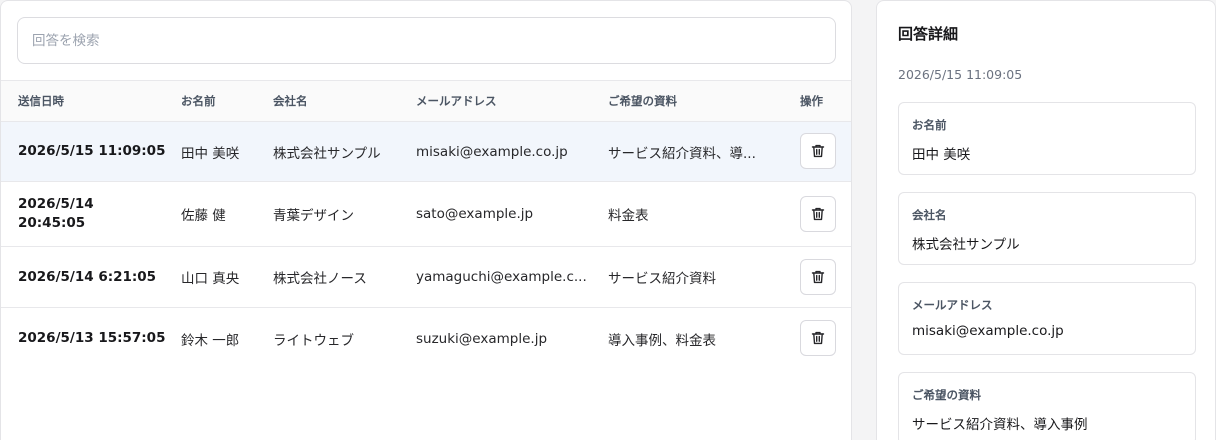 This screenshot has width=1216, height=440. Describe the element at coordinates (628, 216) in the screenshot. I see `row-materials: 料金表` at that location.